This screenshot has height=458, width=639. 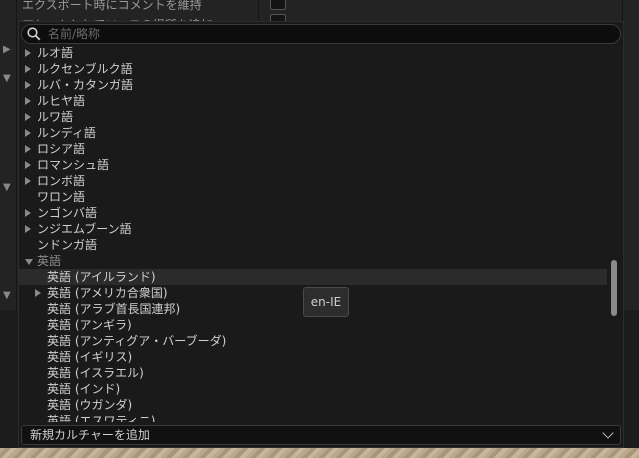 I want to click on culture-item: ルクセンブルク語, so click(x=313, y=69).